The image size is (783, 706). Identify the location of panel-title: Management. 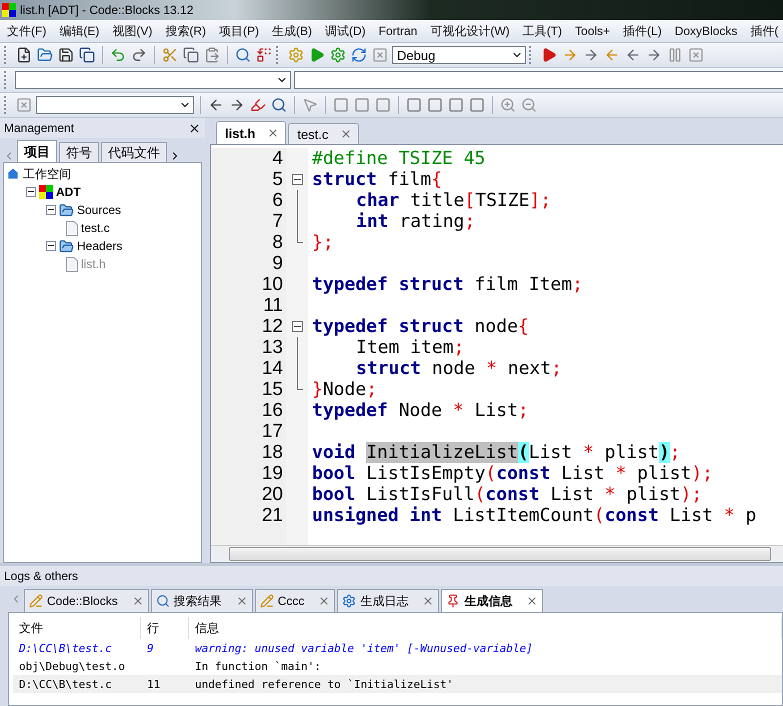
(39, 128).